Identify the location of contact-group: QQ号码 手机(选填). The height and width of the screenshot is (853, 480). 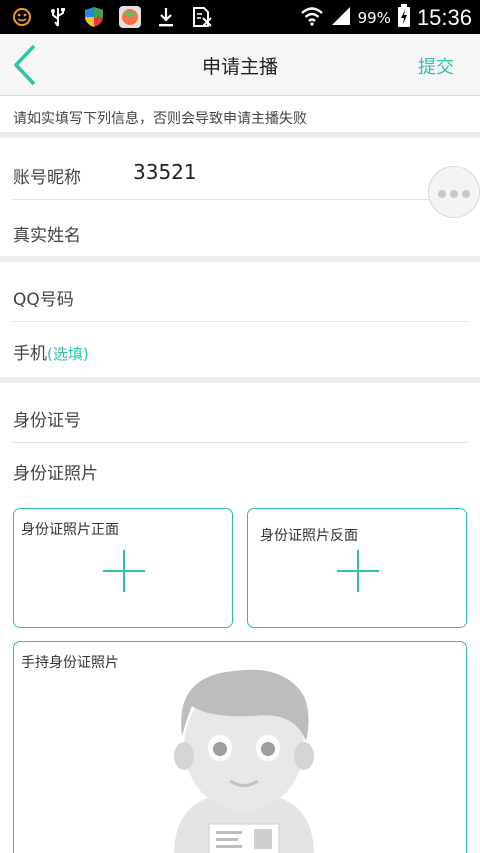
(240, 319).